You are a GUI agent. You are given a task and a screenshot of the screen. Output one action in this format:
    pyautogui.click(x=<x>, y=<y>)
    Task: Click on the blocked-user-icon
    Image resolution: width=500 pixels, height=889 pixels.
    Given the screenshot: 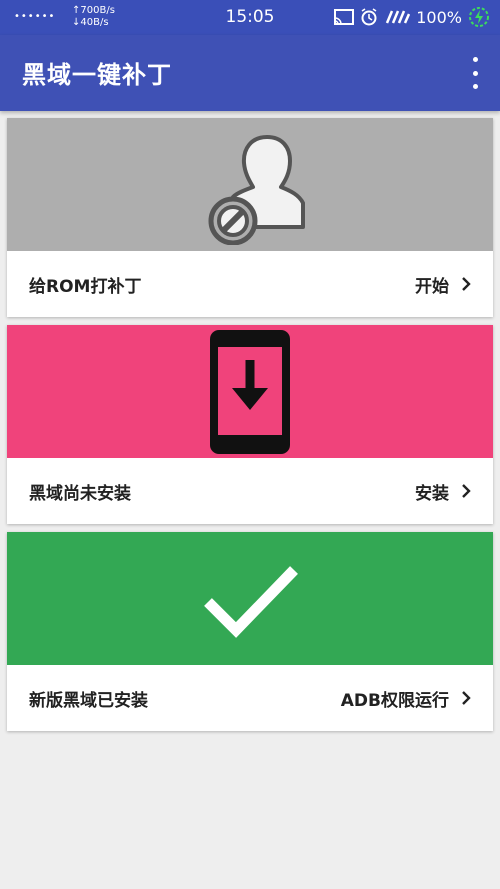 What is the action you would take?
    pyautogui.click(x=256, y=190)
    